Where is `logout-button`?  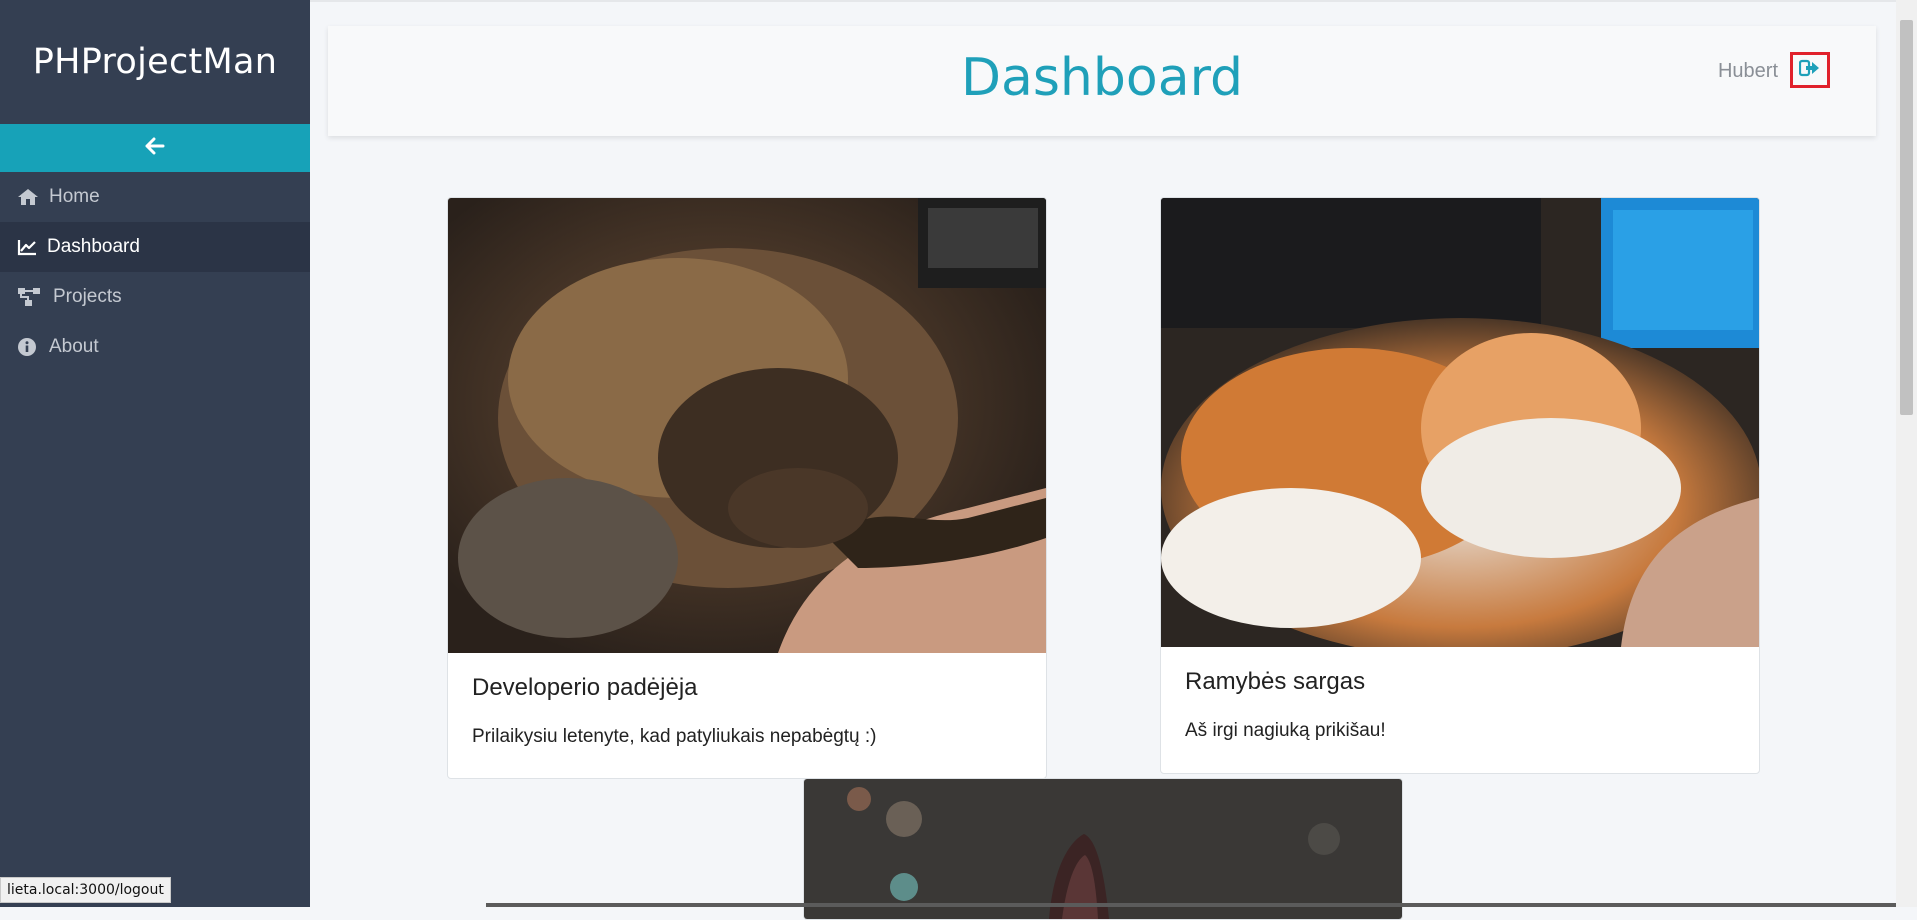 logout-button is located at coordinates (1810, 70).